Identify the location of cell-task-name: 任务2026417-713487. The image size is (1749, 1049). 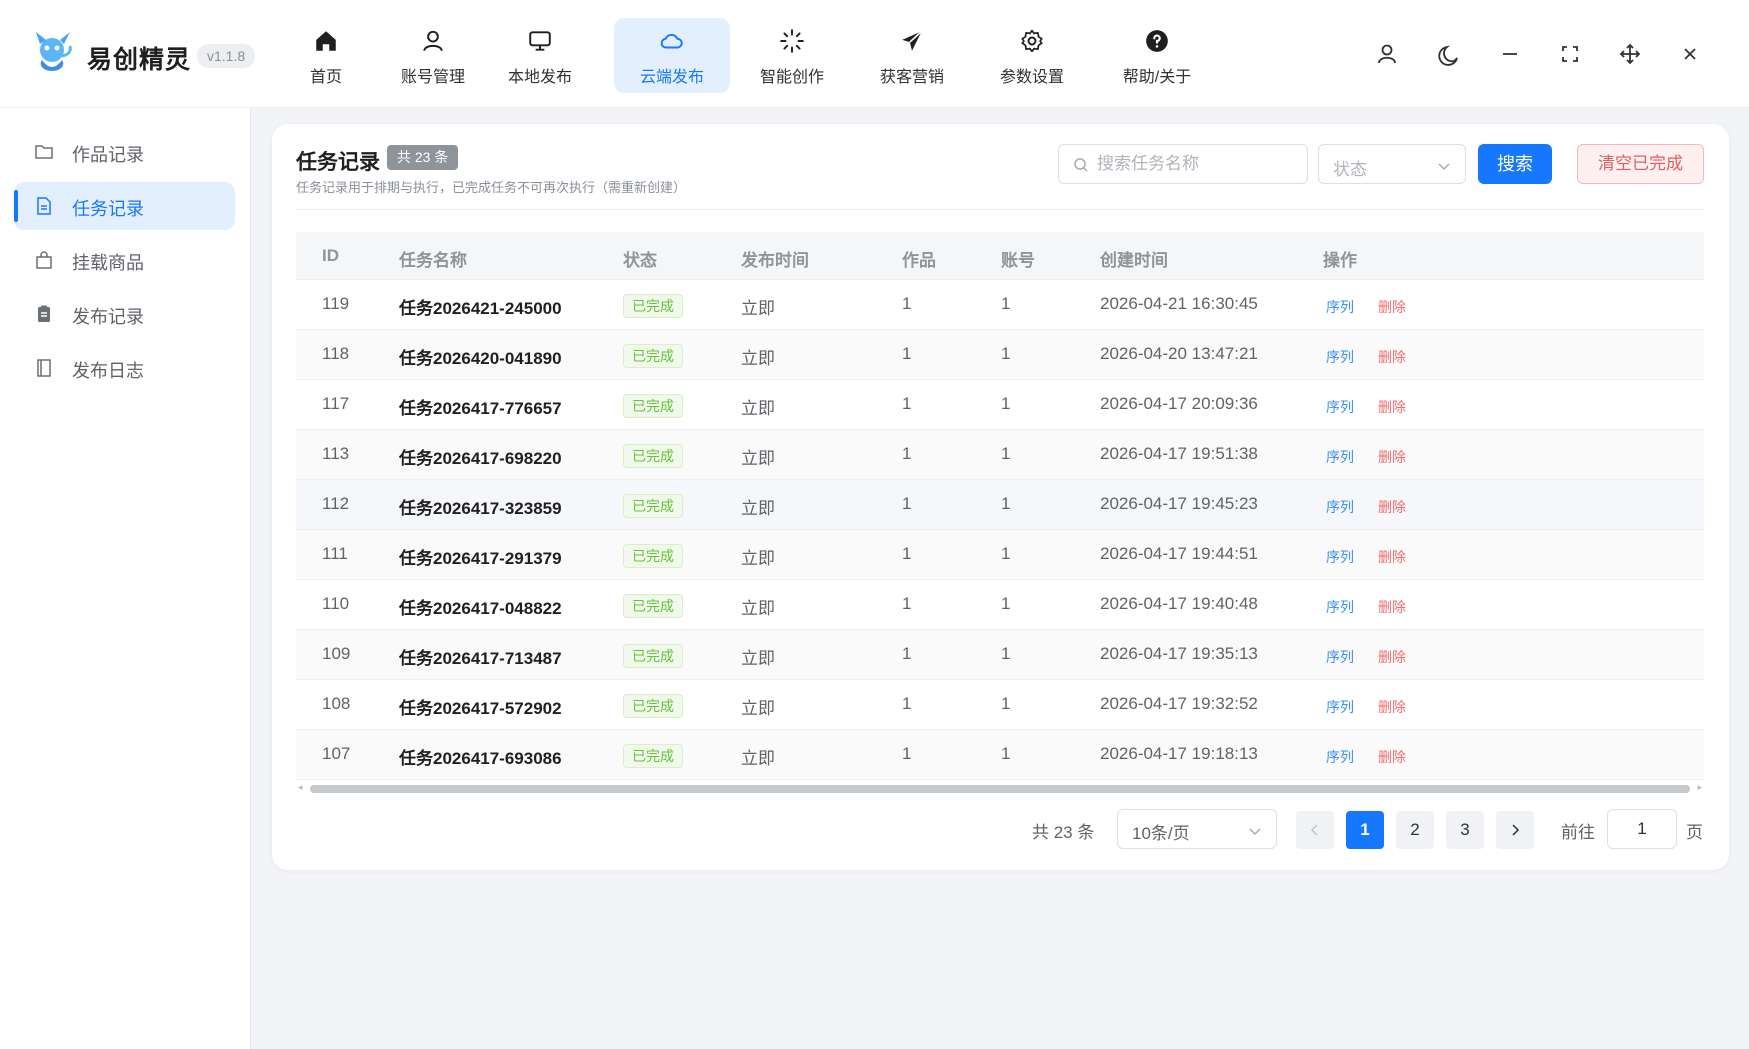
(480, 658).